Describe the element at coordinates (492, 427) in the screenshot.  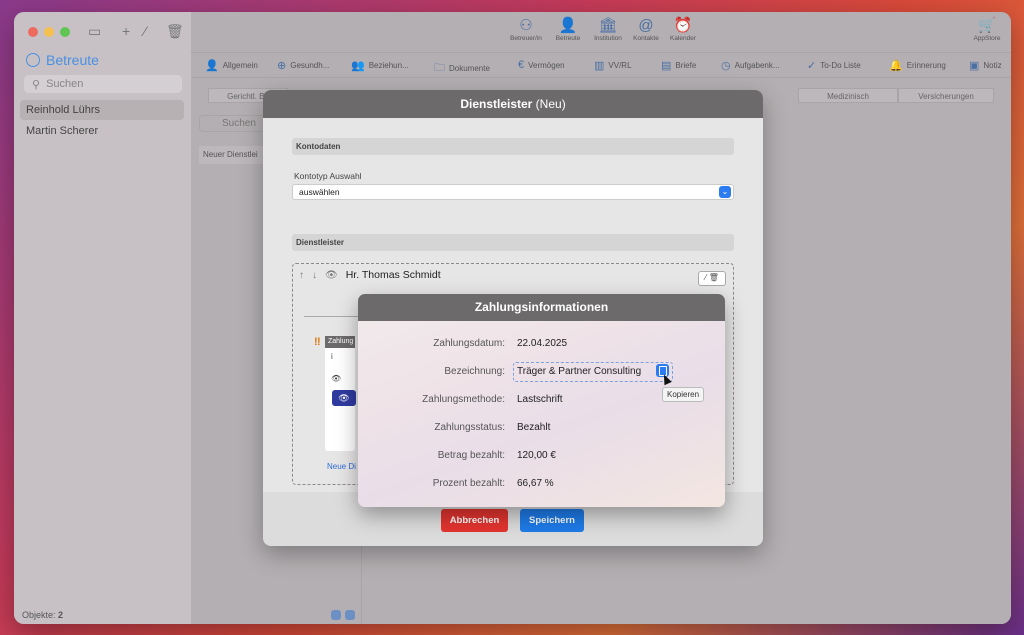
I see `row-zahlungsstatus: Zahlungsstatus: Bezahlt` at that location.